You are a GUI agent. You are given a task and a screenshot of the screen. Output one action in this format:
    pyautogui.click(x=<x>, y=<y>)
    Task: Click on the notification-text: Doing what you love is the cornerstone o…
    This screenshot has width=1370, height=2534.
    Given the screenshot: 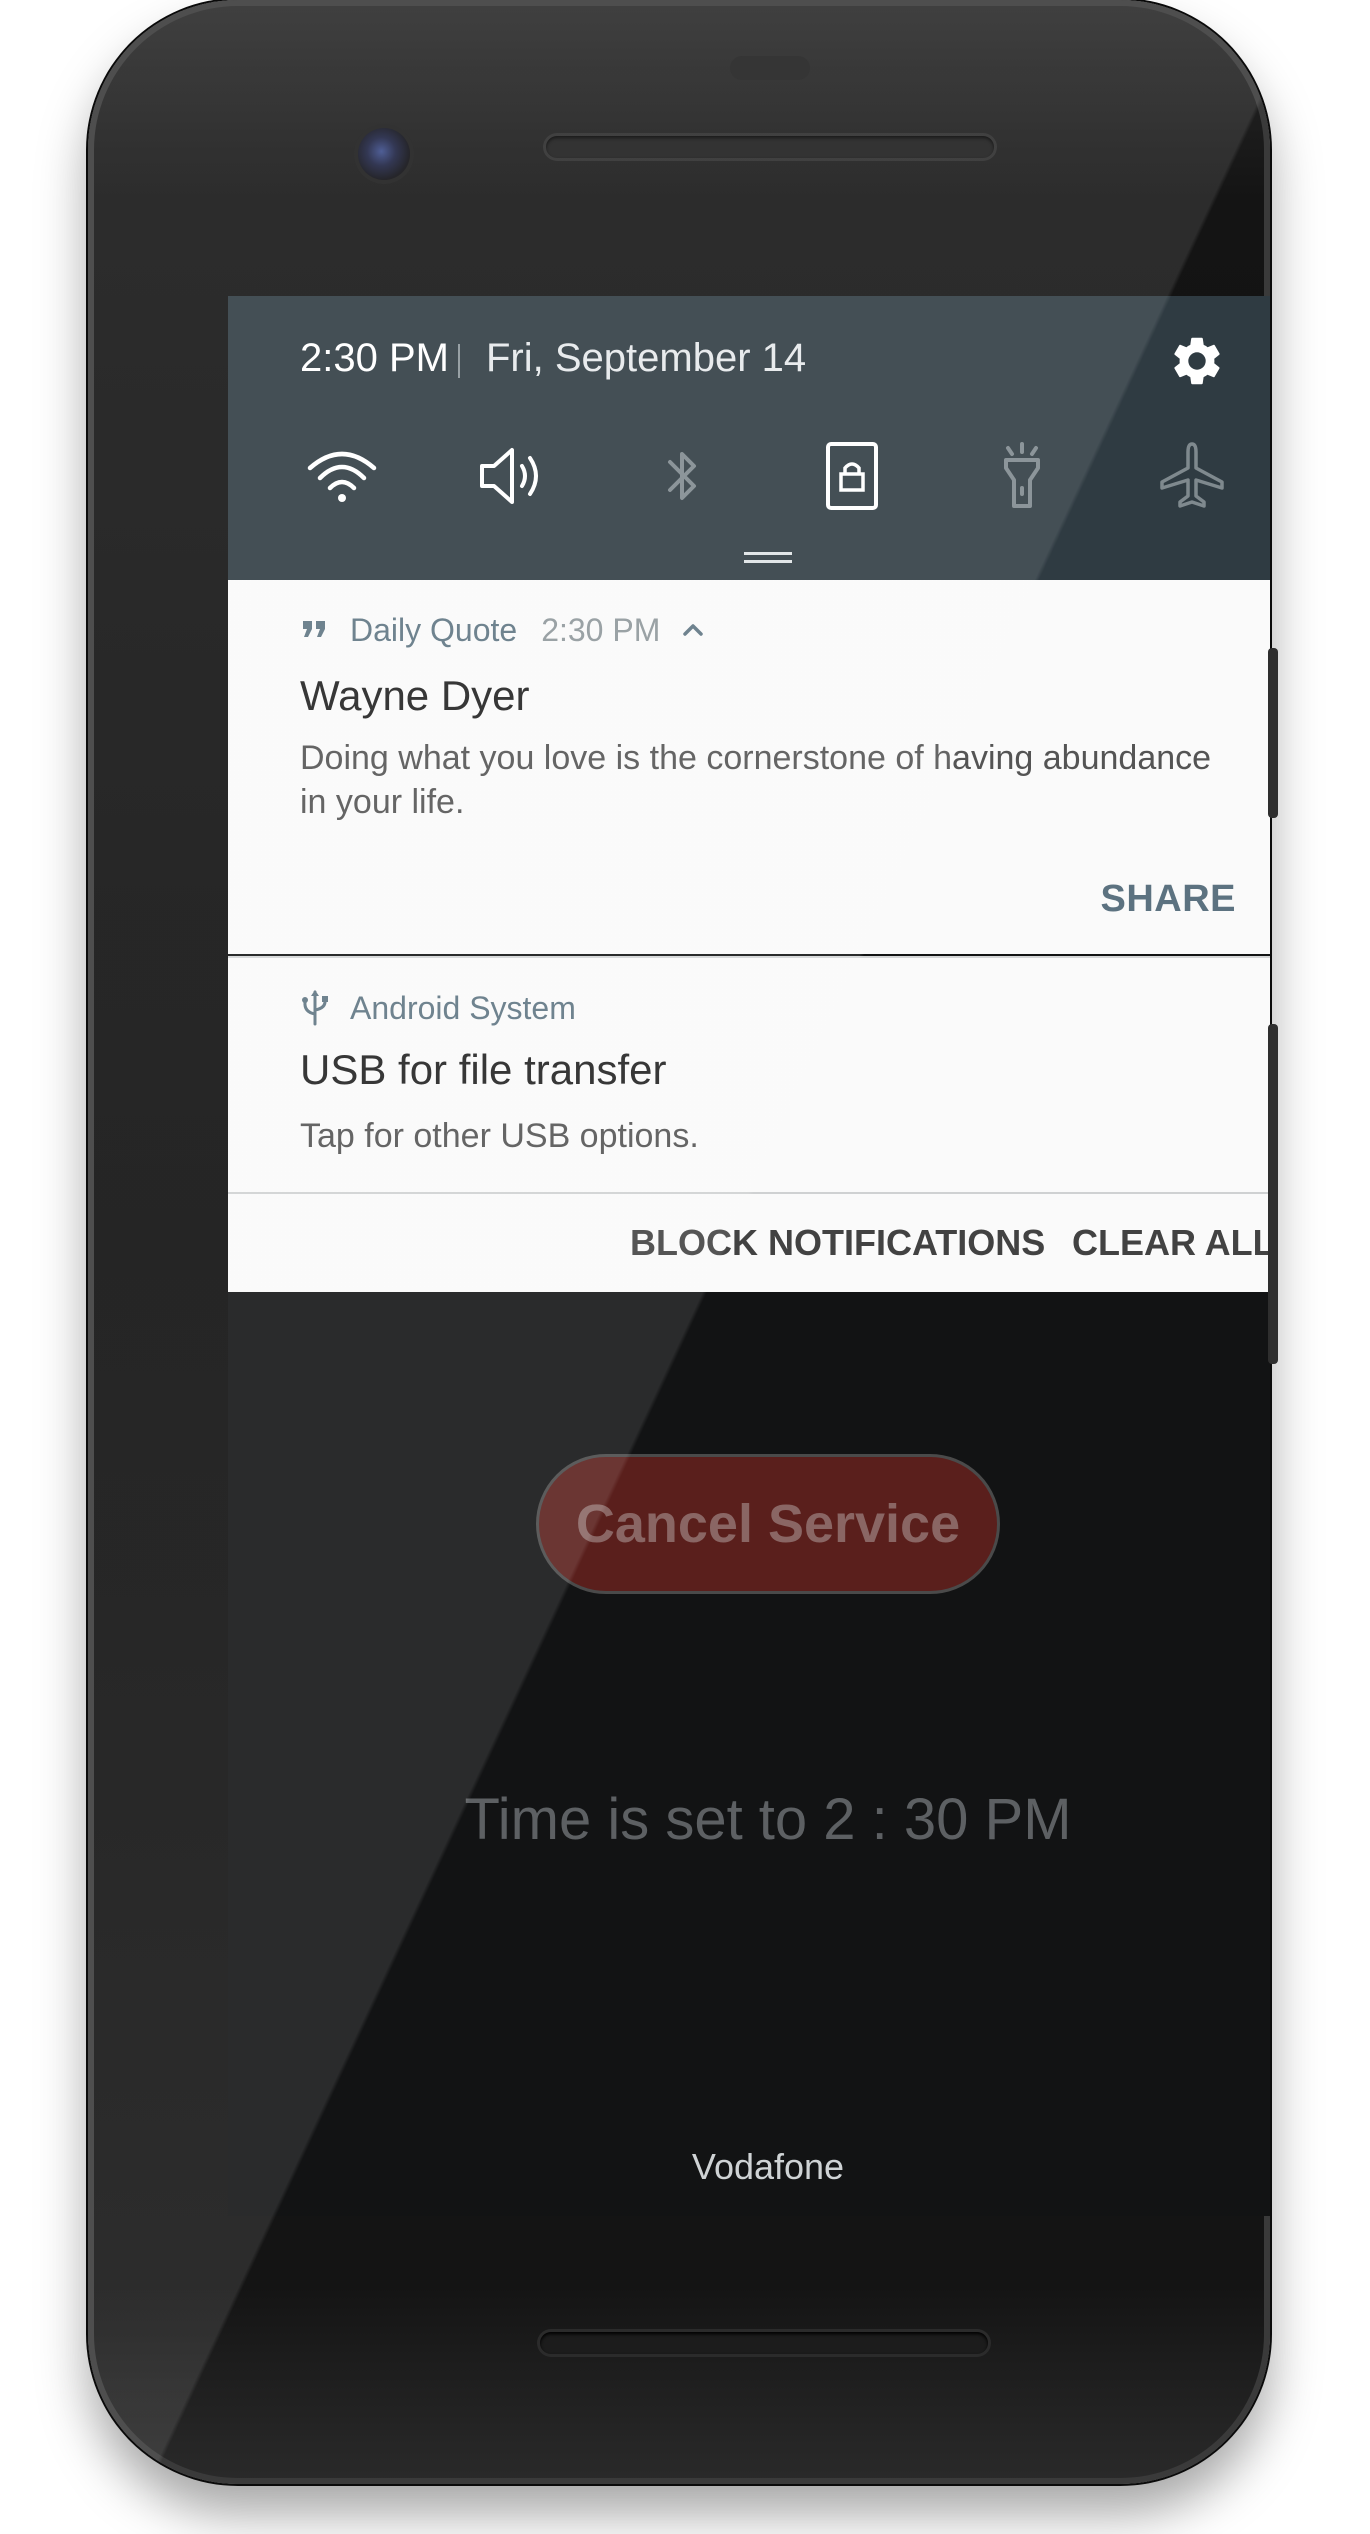 What is the action you would take?
    pyautogui.click(x=756, y=780)
    